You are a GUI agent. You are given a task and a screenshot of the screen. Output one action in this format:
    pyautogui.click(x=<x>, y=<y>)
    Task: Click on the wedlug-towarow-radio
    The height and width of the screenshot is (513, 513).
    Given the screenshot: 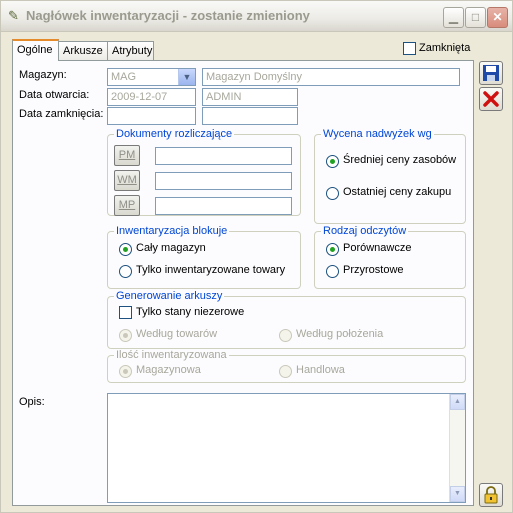 What is the action you would take?
    pyautogui.click(x=125, y=335)
    